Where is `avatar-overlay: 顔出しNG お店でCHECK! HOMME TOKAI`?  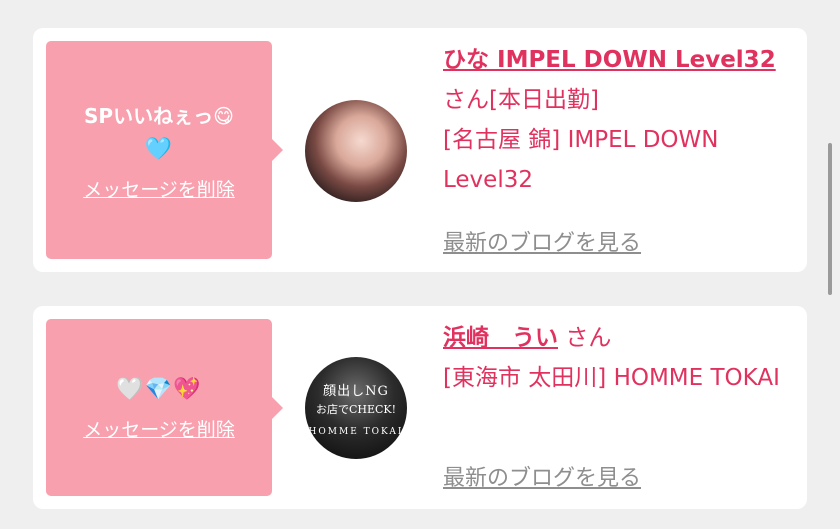
avatar-overlay: 顔出しNG お店でCHECK! HOMME TOKAI is located at coordinates (356, 408).